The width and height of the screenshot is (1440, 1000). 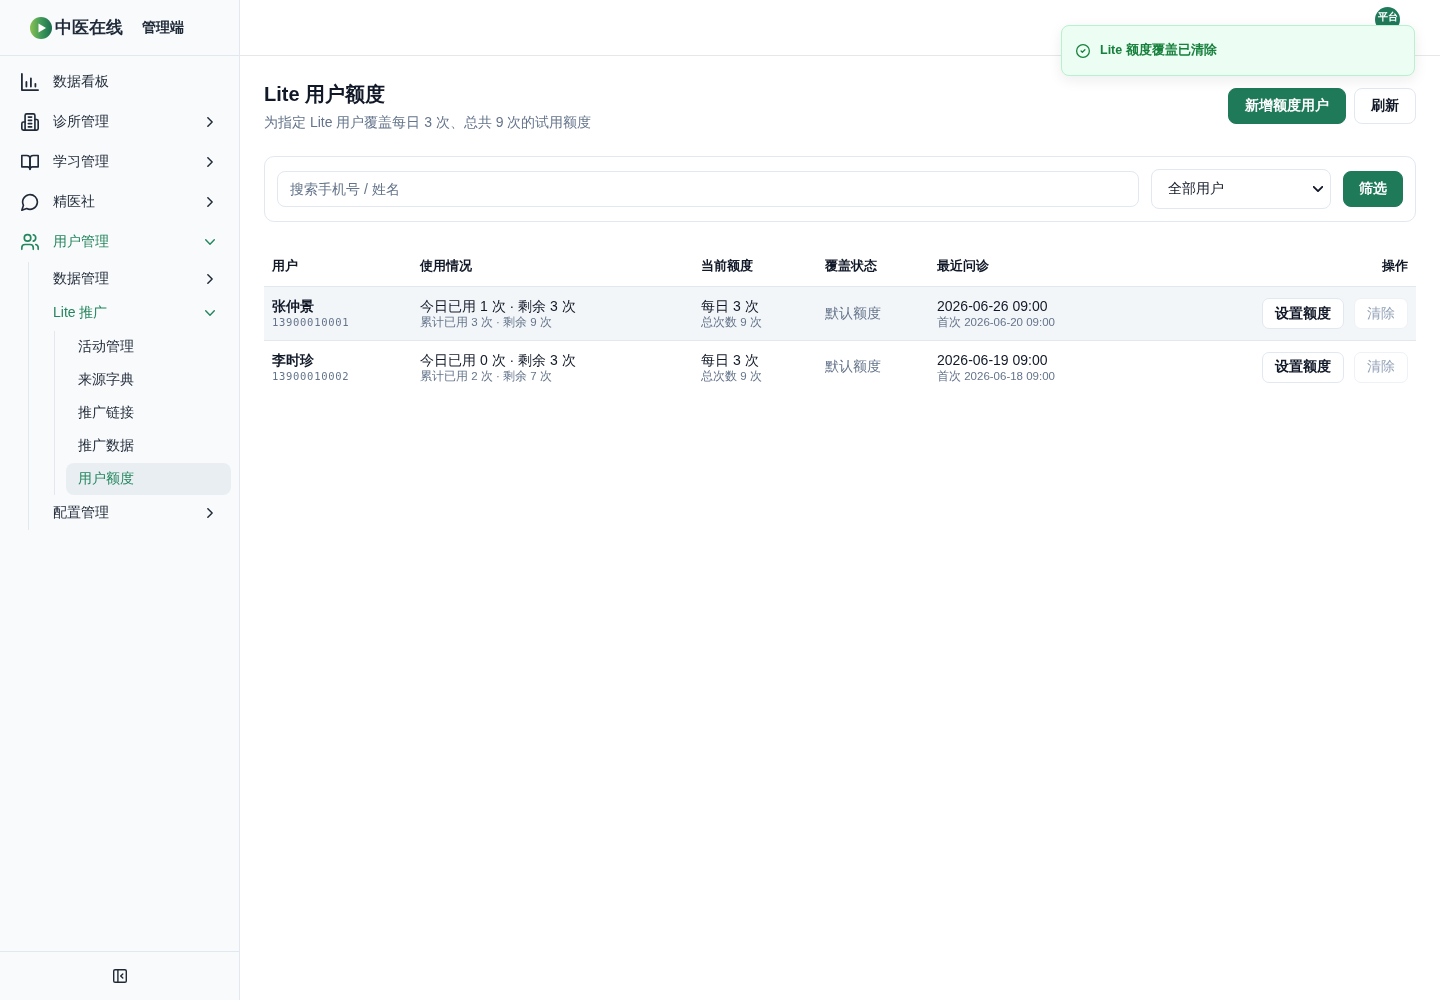 I want to click on sidebar-item: 用户管理, so click(x=121, y=242).